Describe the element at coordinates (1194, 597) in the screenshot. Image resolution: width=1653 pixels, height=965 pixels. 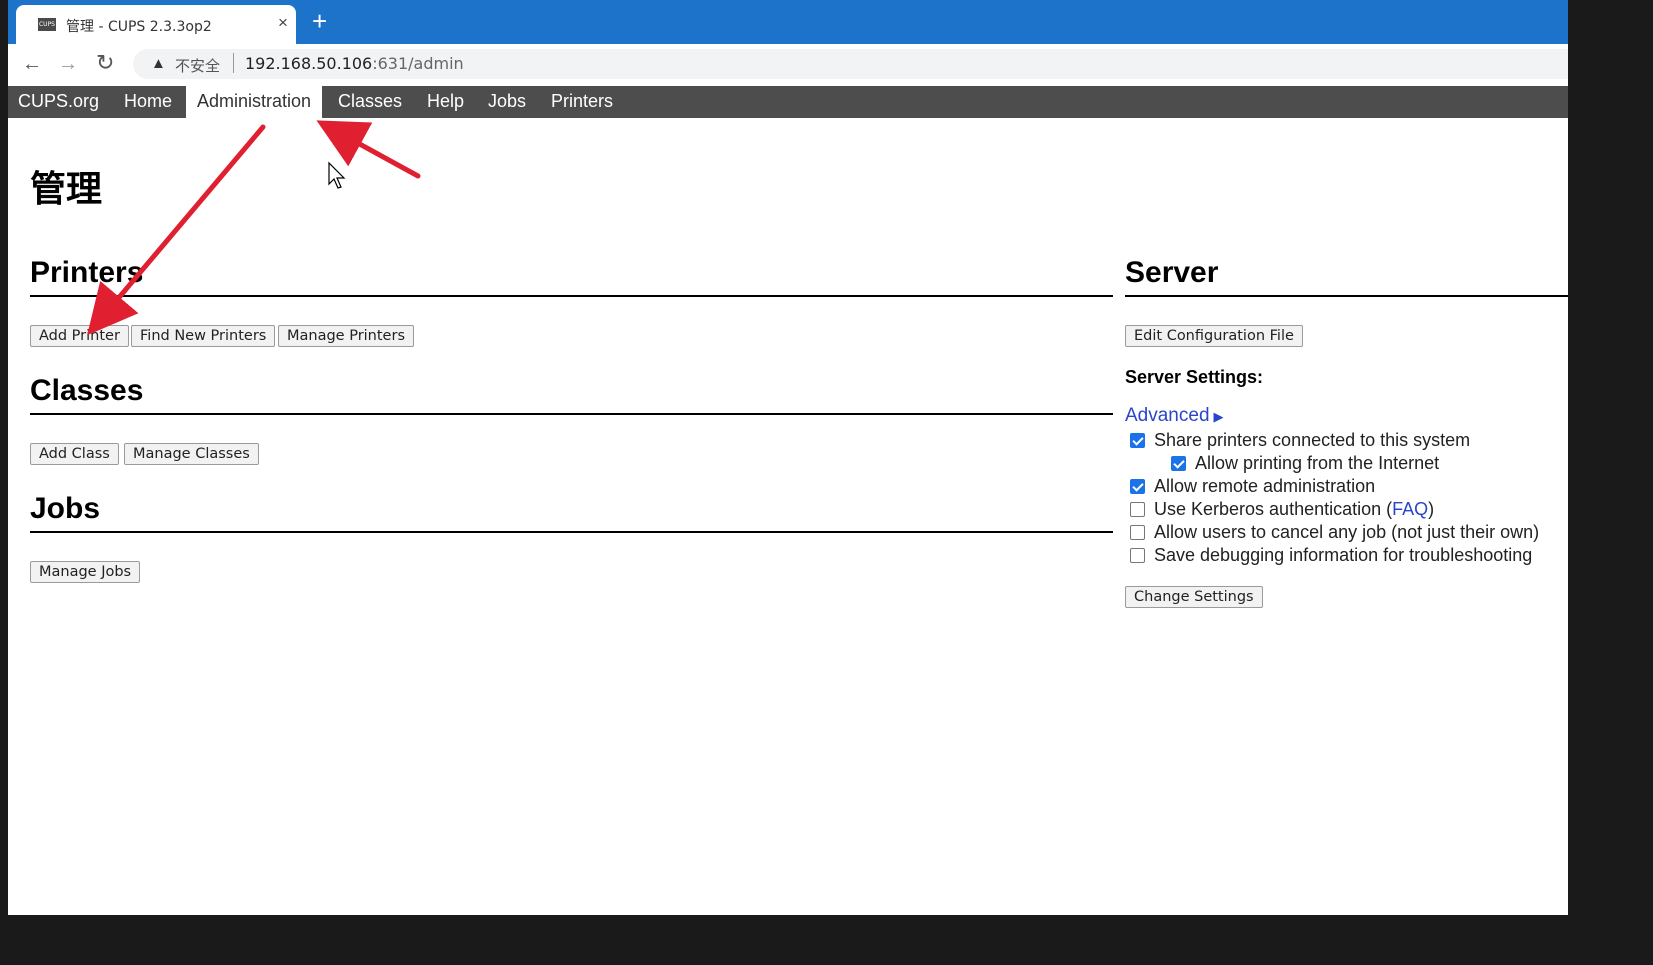
I see `change-settings-button: Change Settings` at that location.